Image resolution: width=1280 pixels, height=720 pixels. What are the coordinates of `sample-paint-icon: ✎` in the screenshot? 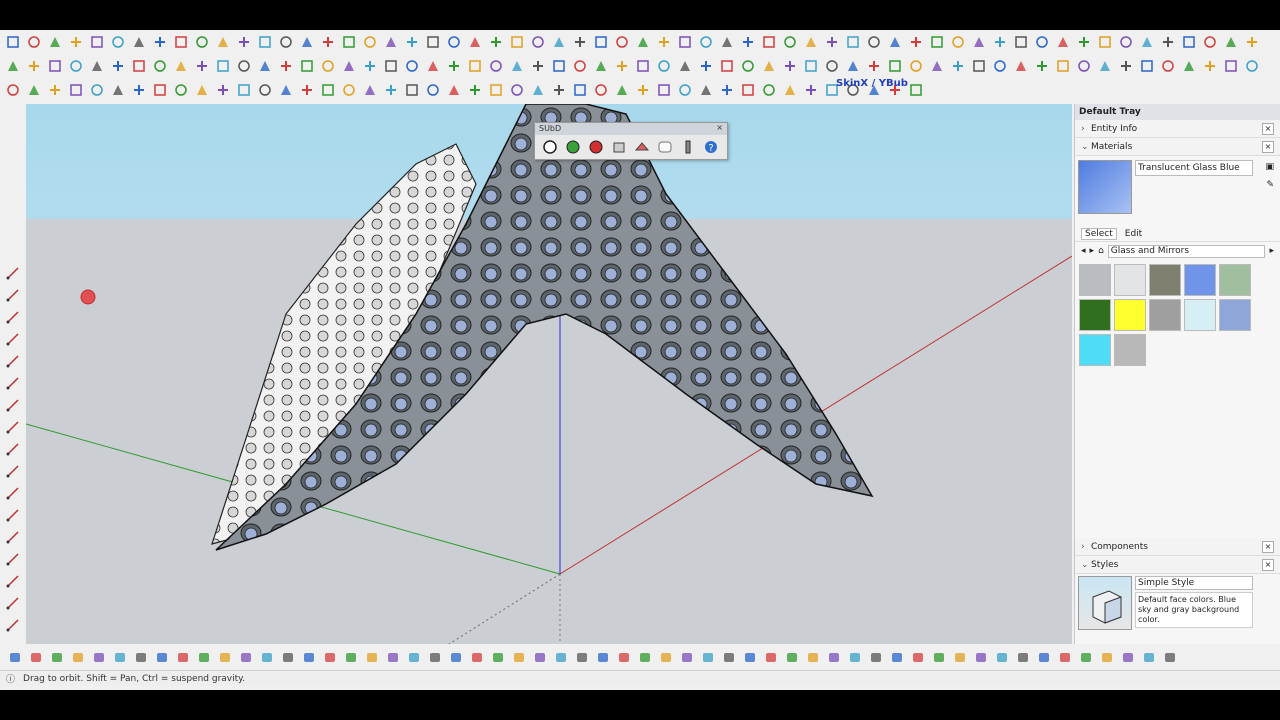 It's located at (1270, 185).